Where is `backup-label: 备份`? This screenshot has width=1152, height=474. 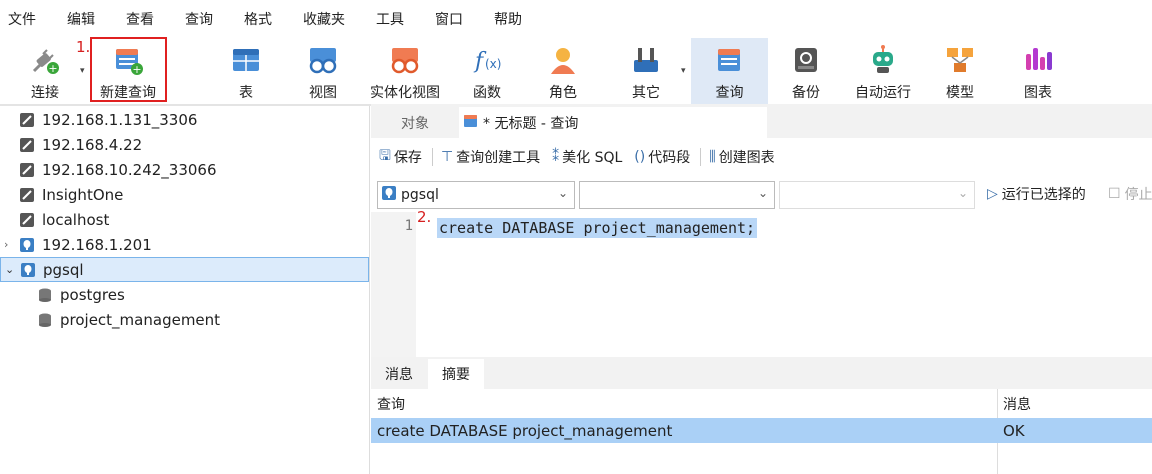
backup-label: 备份 is located at coordinates (806, 93).